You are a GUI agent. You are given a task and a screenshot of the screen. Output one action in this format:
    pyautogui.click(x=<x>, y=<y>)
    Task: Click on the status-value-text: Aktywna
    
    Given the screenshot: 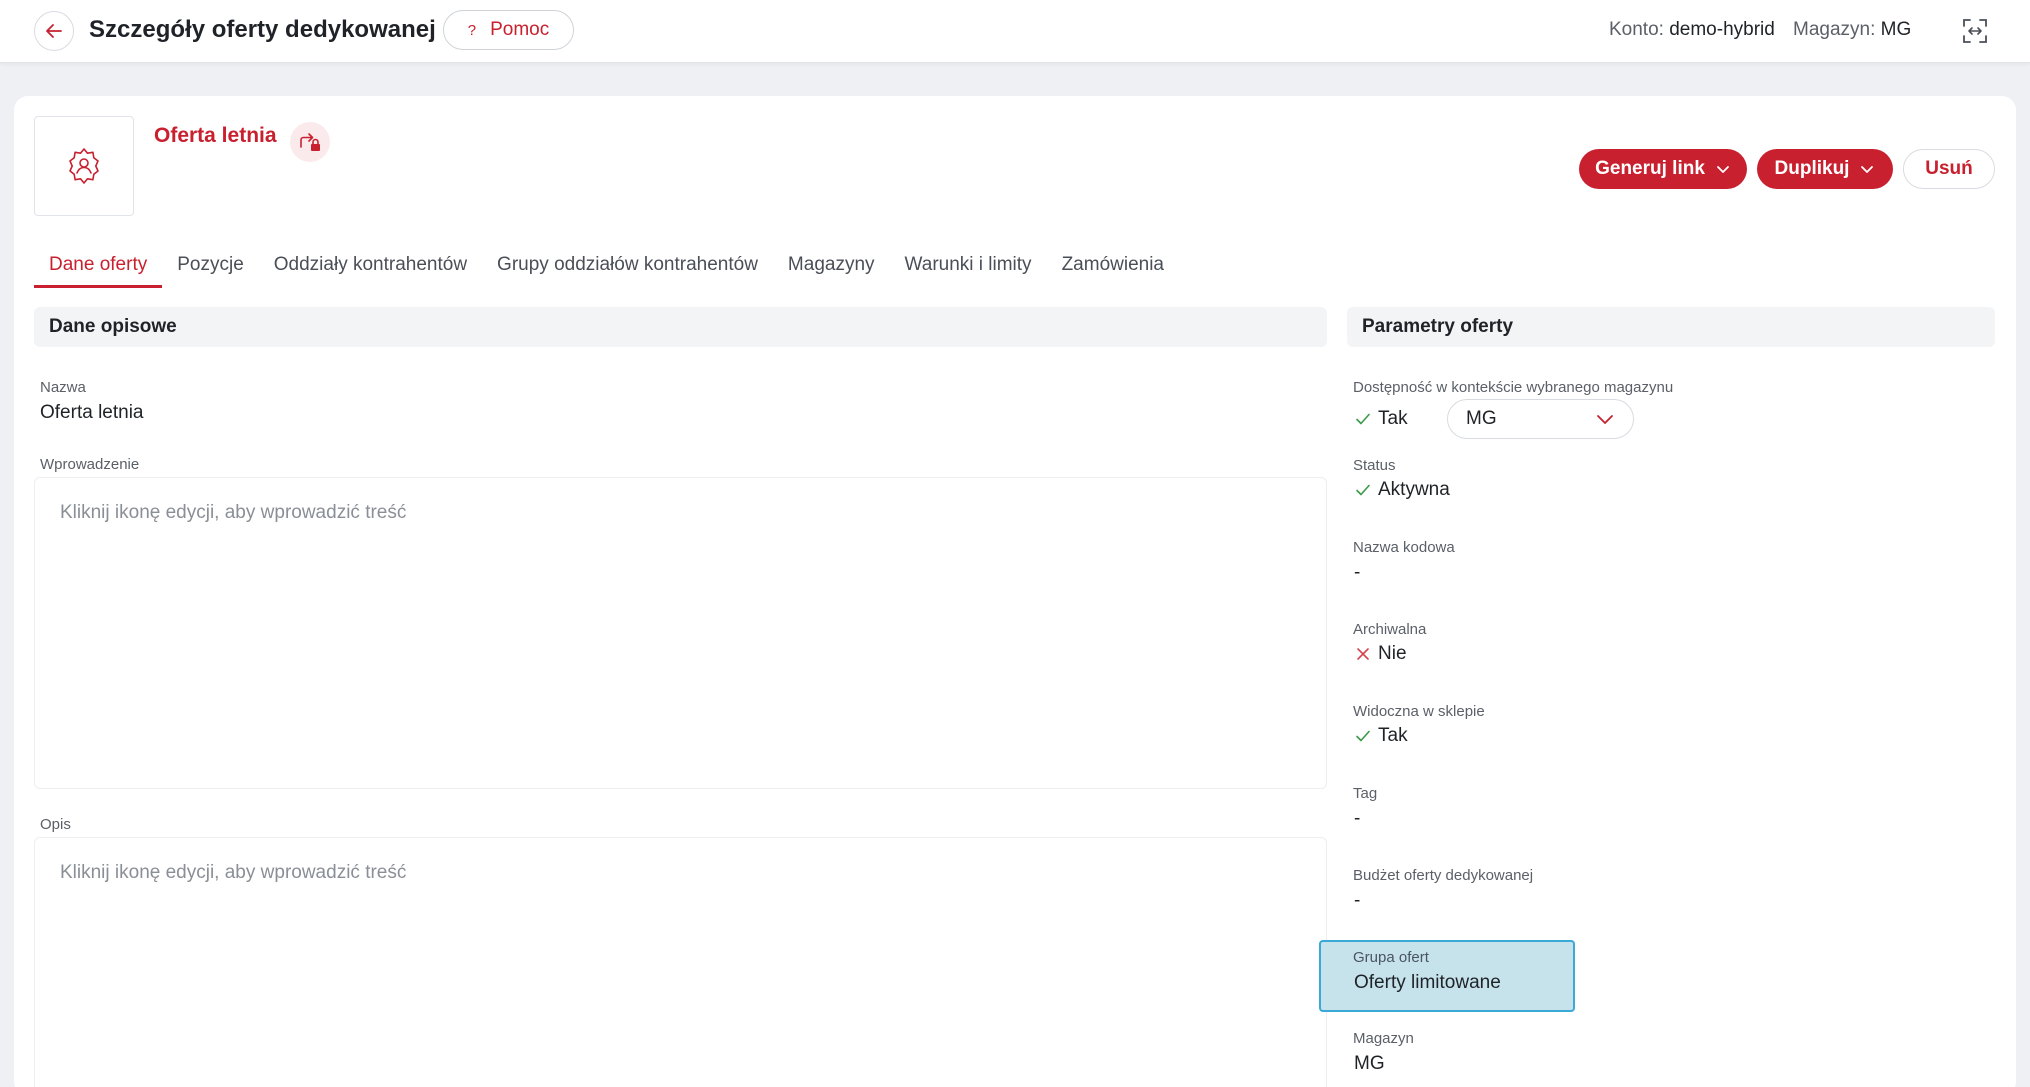 What is the action you would take?
    pyautogui.click(x=1414, y=489)
    